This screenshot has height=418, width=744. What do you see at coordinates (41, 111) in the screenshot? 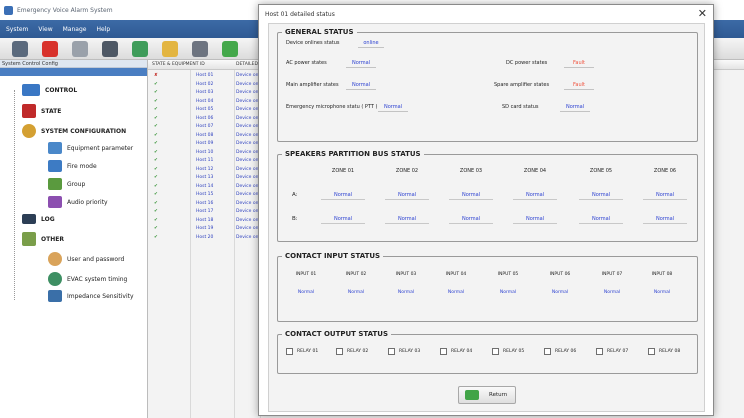
I see `sidebar-item-state: STATE` at bounding box center [41, 111].